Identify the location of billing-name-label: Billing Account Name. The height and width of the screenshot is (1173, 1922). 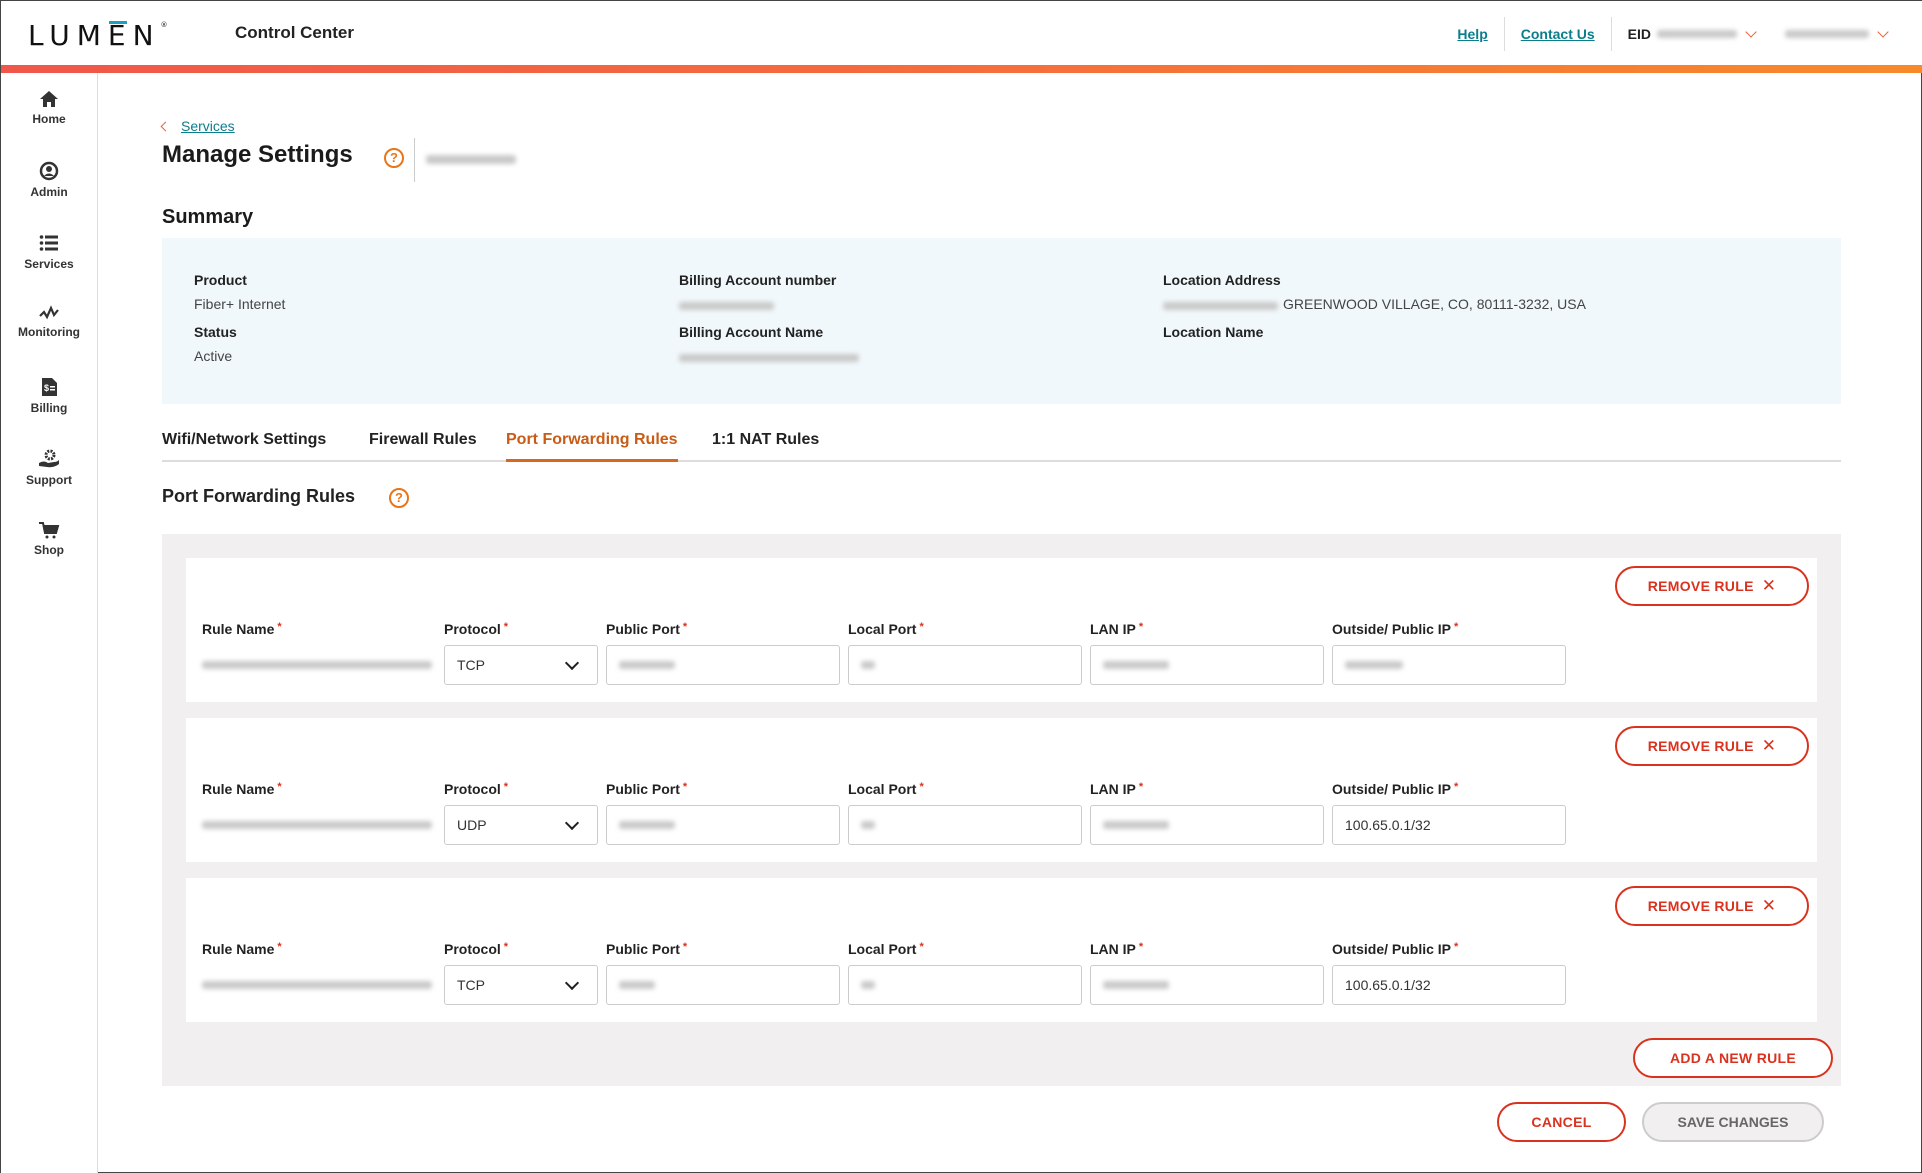
(751, 332).